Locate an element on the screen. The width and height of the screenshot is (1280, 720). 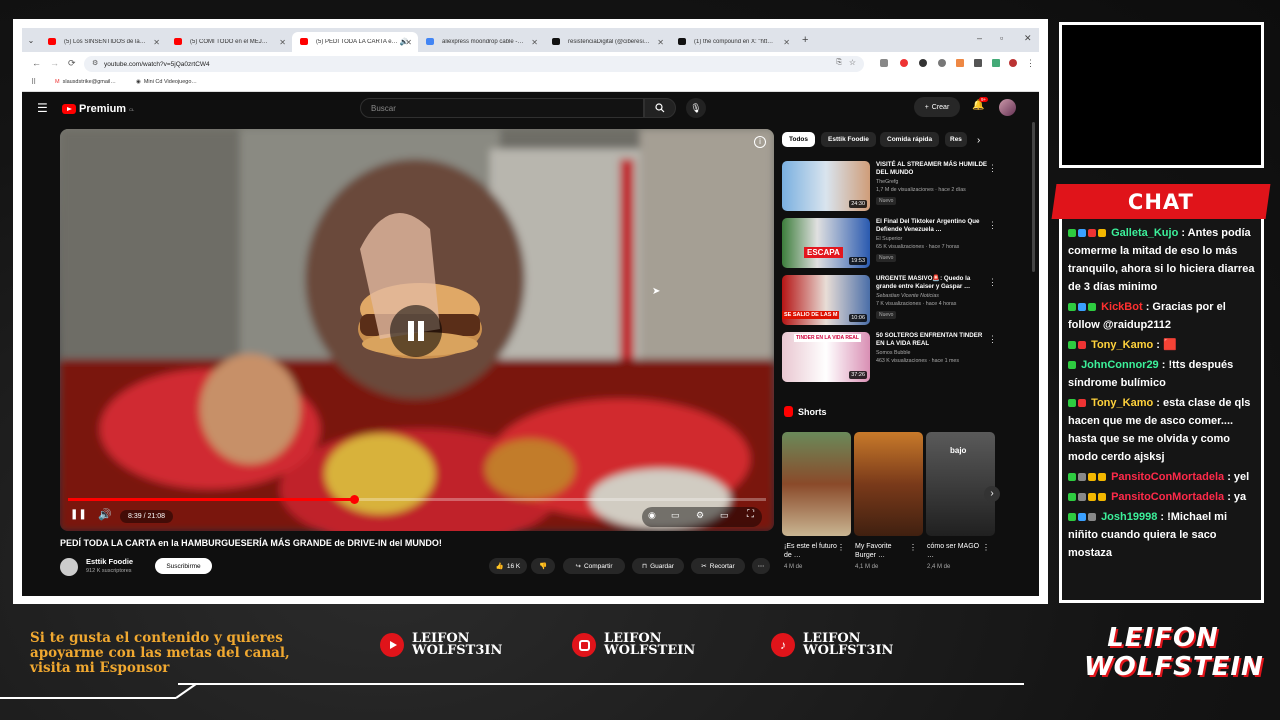
profile-avatar is located at coordinates (1013, 63).